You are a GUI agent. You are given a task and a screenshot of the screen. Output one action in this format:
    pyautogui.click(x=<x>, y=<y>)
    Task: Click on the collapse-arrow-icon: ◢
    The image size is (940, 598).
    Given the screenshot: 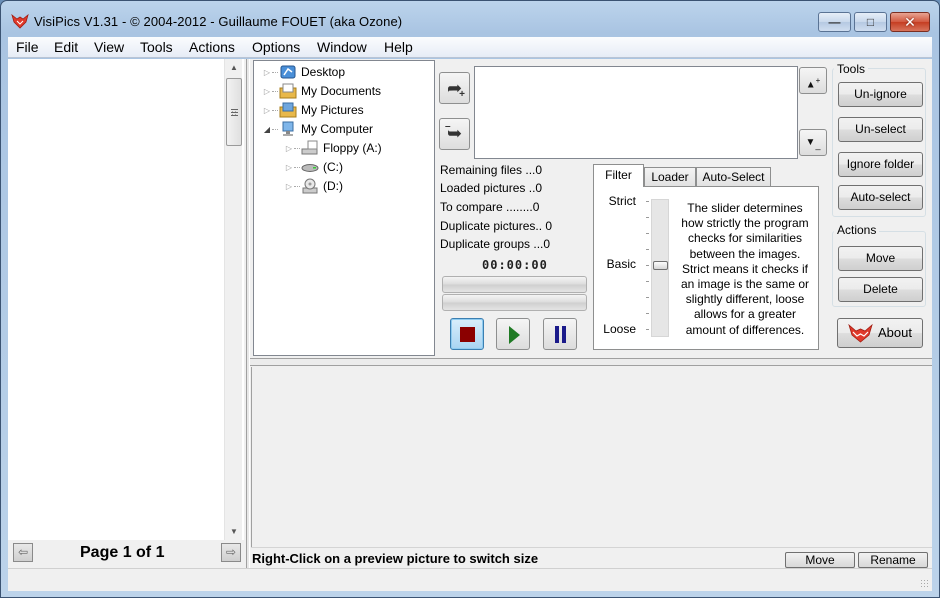 What is the action you would take?
    pyautogui.click(x=267, y=129)
    